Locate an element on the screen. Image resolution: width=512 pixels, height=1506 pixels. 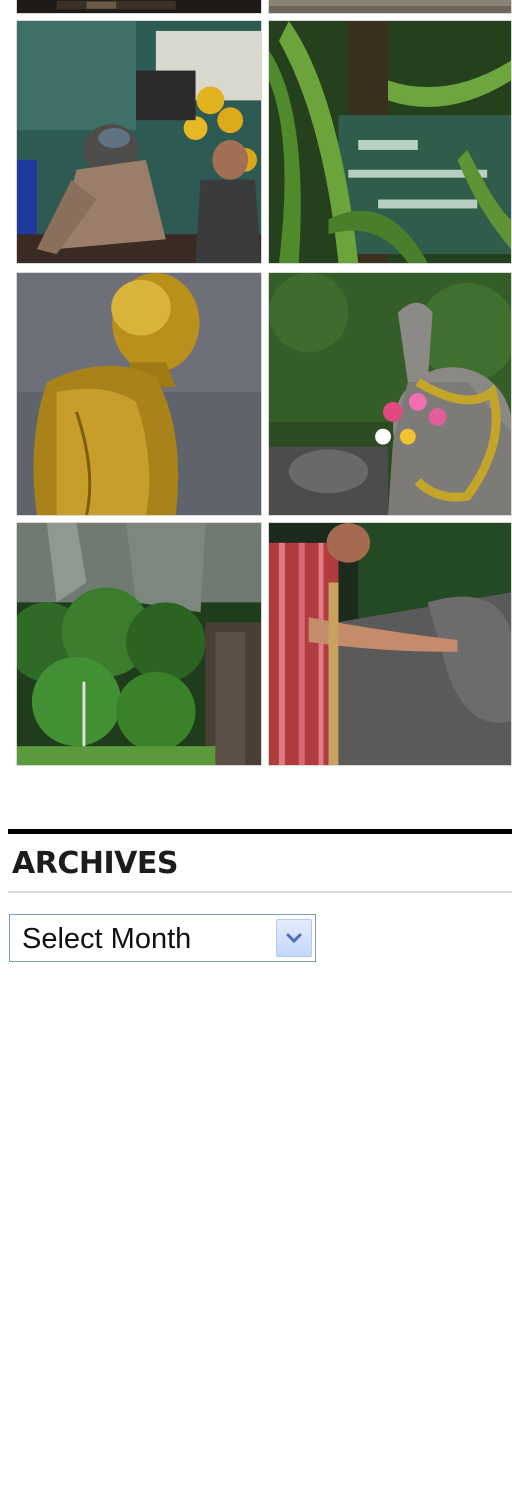
archives-month-dropdown: Select Month is located at coordinates (162, 938).